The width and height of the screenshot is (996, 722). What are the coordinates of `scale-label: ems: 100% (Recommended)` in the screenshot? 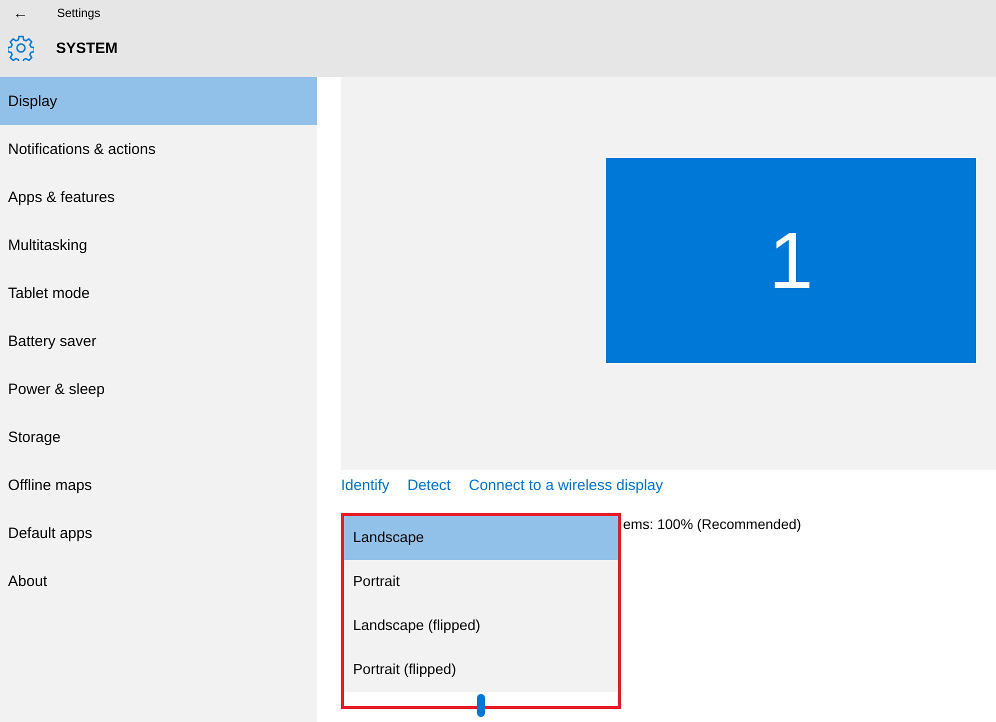 It's located at (712, 524).